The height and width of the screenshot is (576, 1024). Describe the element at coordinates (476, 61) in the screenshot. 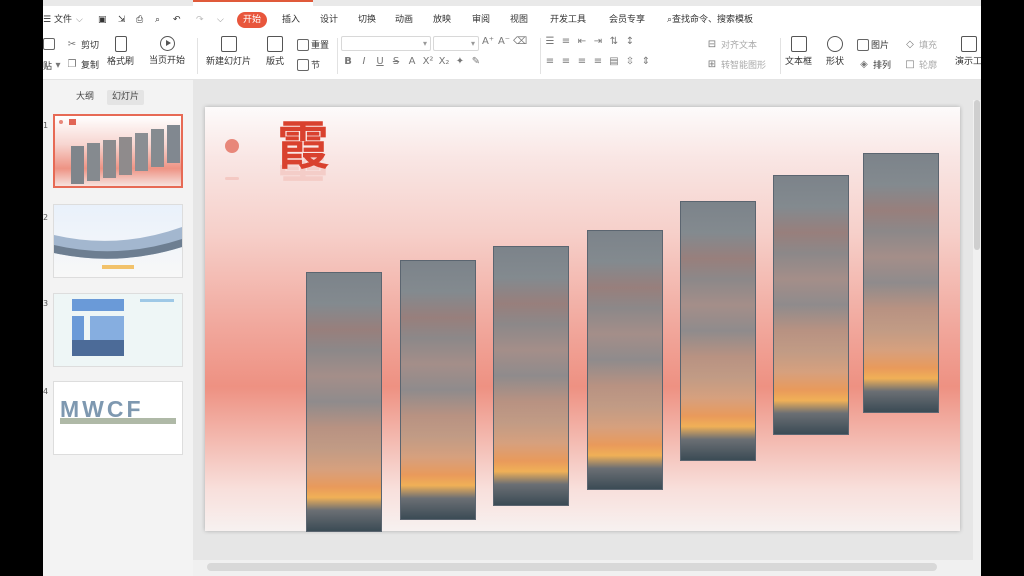

I see `highlight-icon: ✎` at that location.